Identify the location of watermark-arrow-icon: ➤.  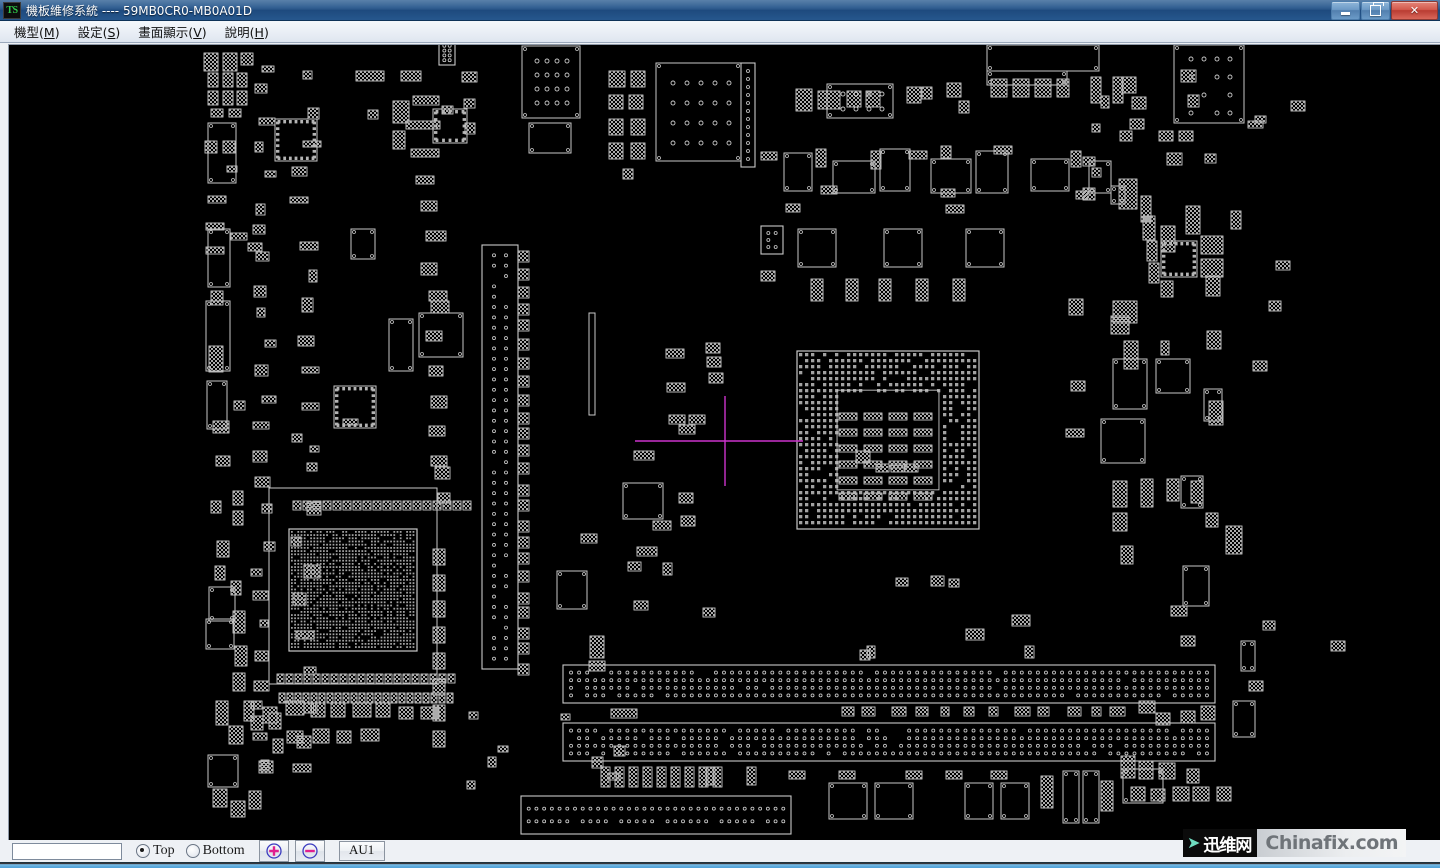
(1194, 842).